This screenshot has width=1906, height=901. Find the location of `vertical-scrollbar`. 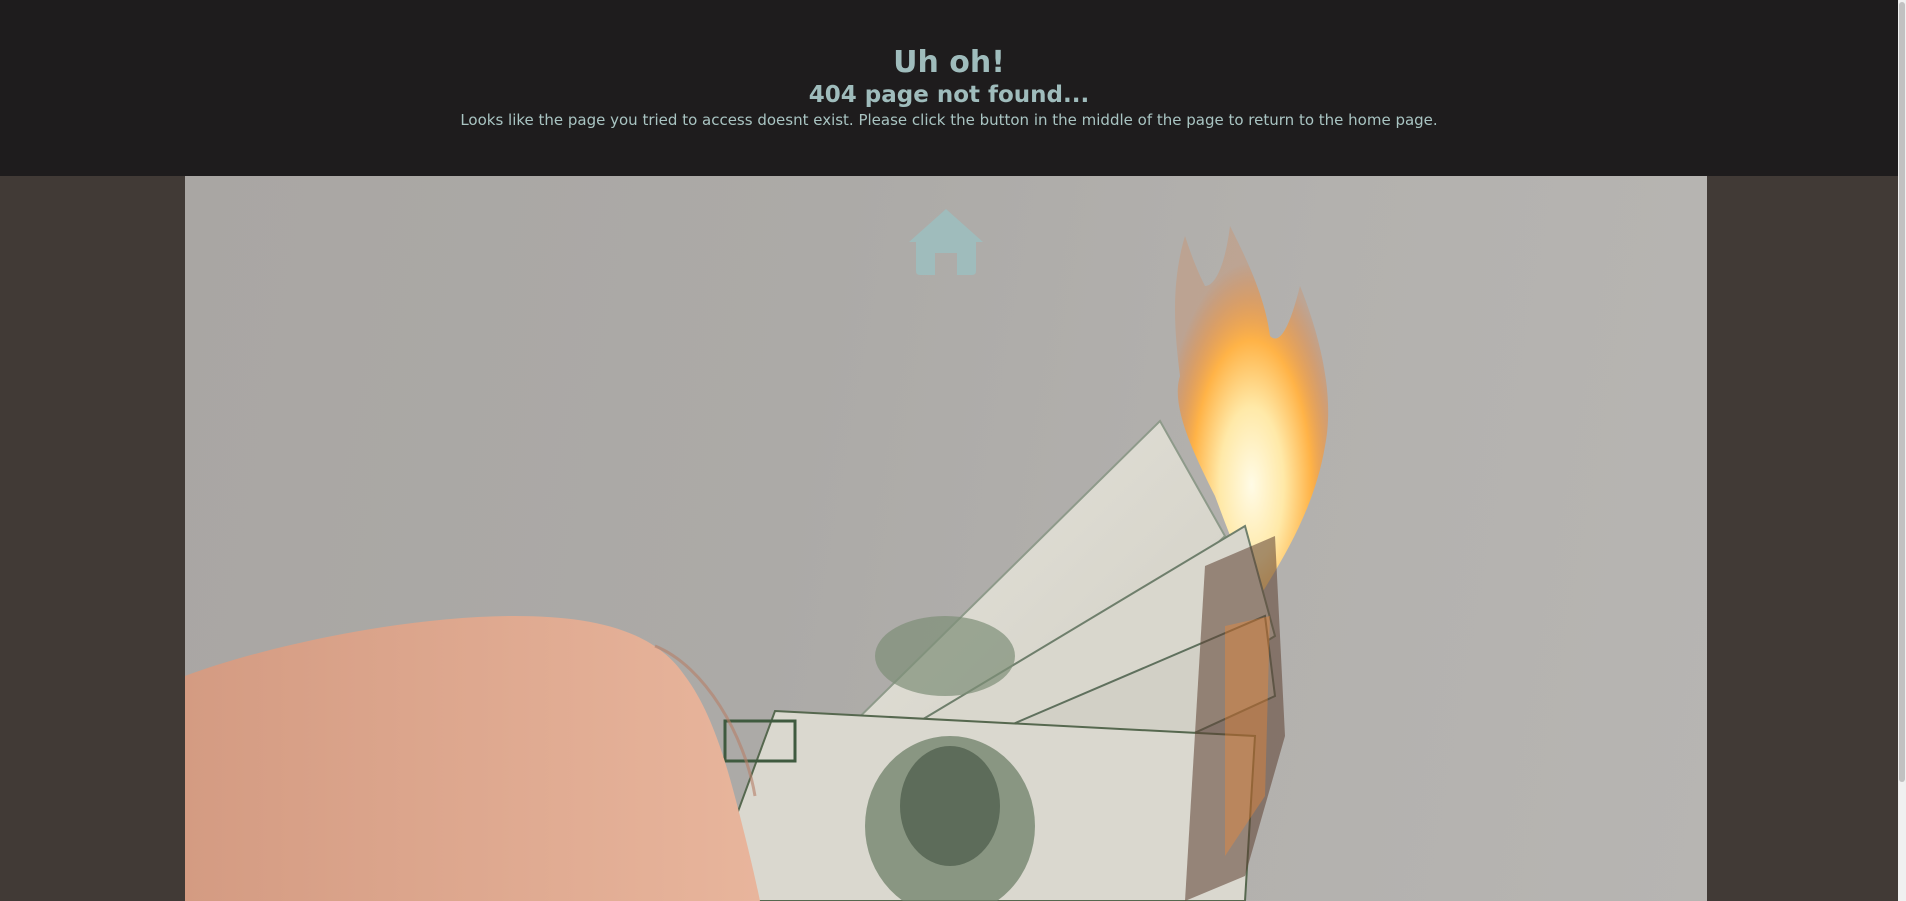

vertical-scrollbar is located at coordinates (1902, 450).